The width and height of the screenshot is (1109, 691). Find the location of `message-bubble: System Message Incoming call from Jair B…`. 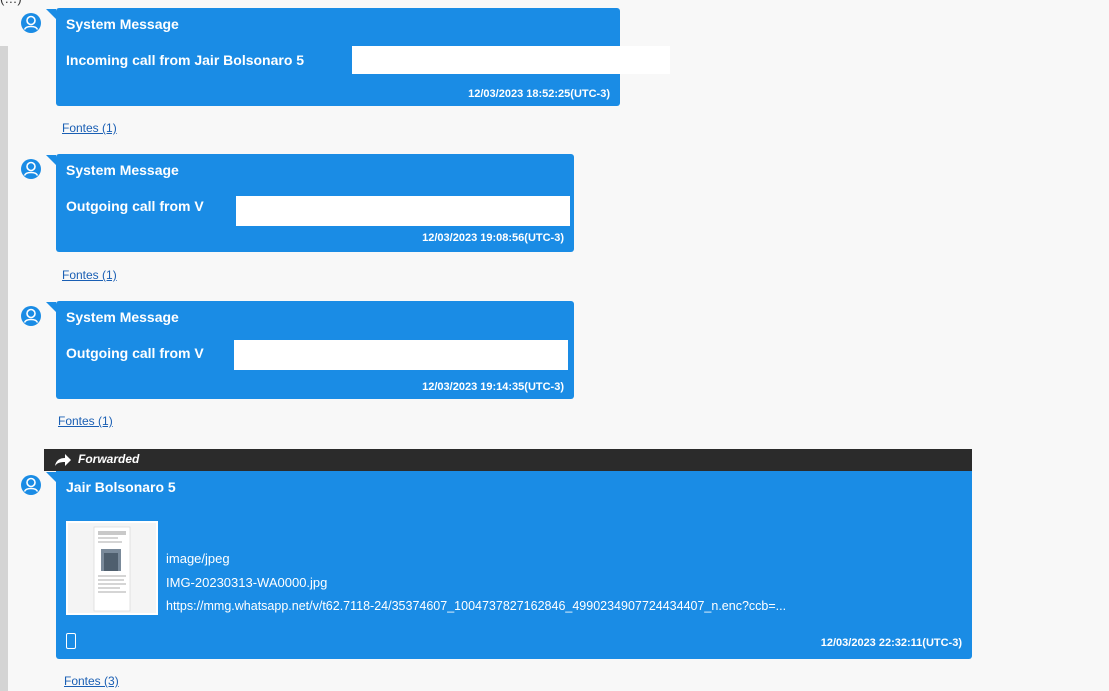

message-bubble: System Message Incoming call from Jair B… is located at coordinates (363, 57).